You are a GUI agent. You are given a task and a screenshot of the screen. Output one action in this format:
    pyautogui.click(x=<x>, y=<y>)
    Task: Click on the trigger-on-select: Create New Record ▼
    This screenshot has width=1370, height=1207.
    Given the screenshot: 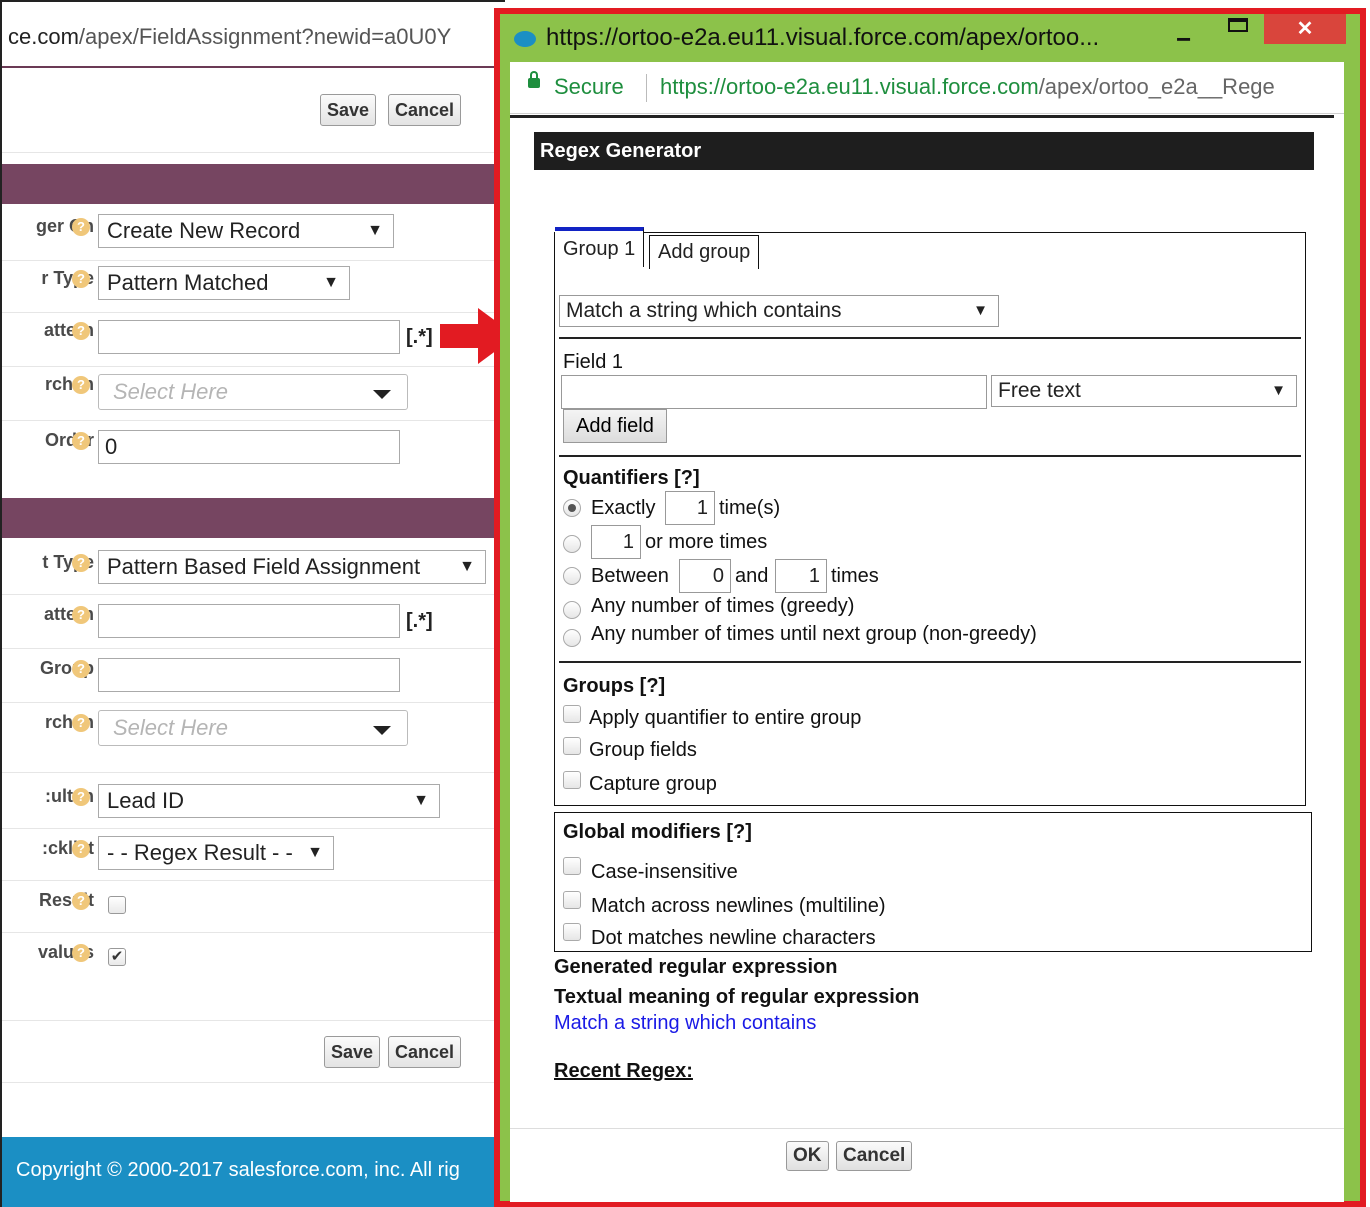 What is the action you would take?
    pyautogui.click(x=246, y=231)
    